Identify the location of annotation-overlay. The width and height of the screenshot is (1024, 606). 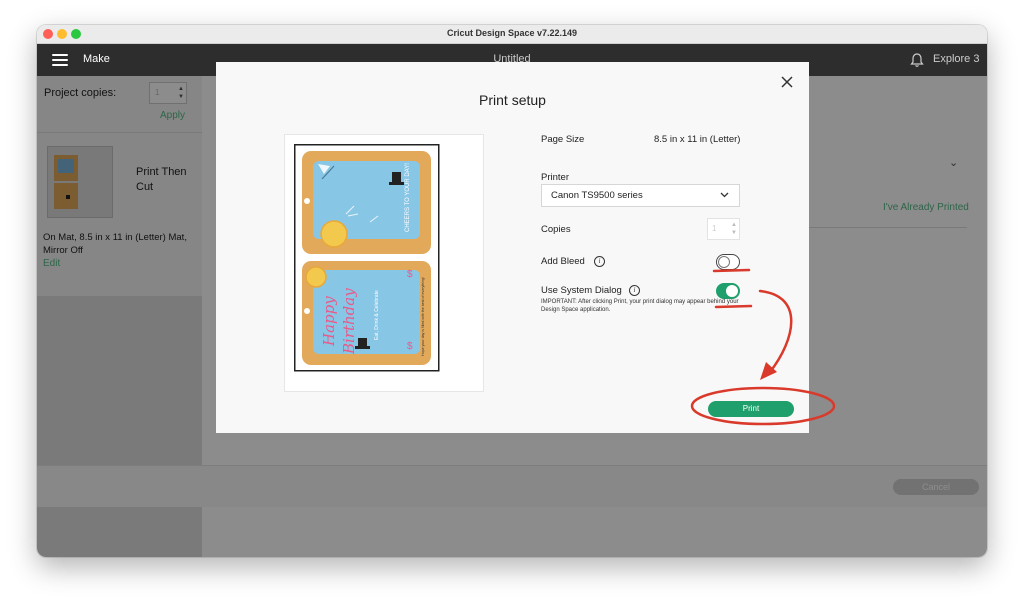
(763, 347).